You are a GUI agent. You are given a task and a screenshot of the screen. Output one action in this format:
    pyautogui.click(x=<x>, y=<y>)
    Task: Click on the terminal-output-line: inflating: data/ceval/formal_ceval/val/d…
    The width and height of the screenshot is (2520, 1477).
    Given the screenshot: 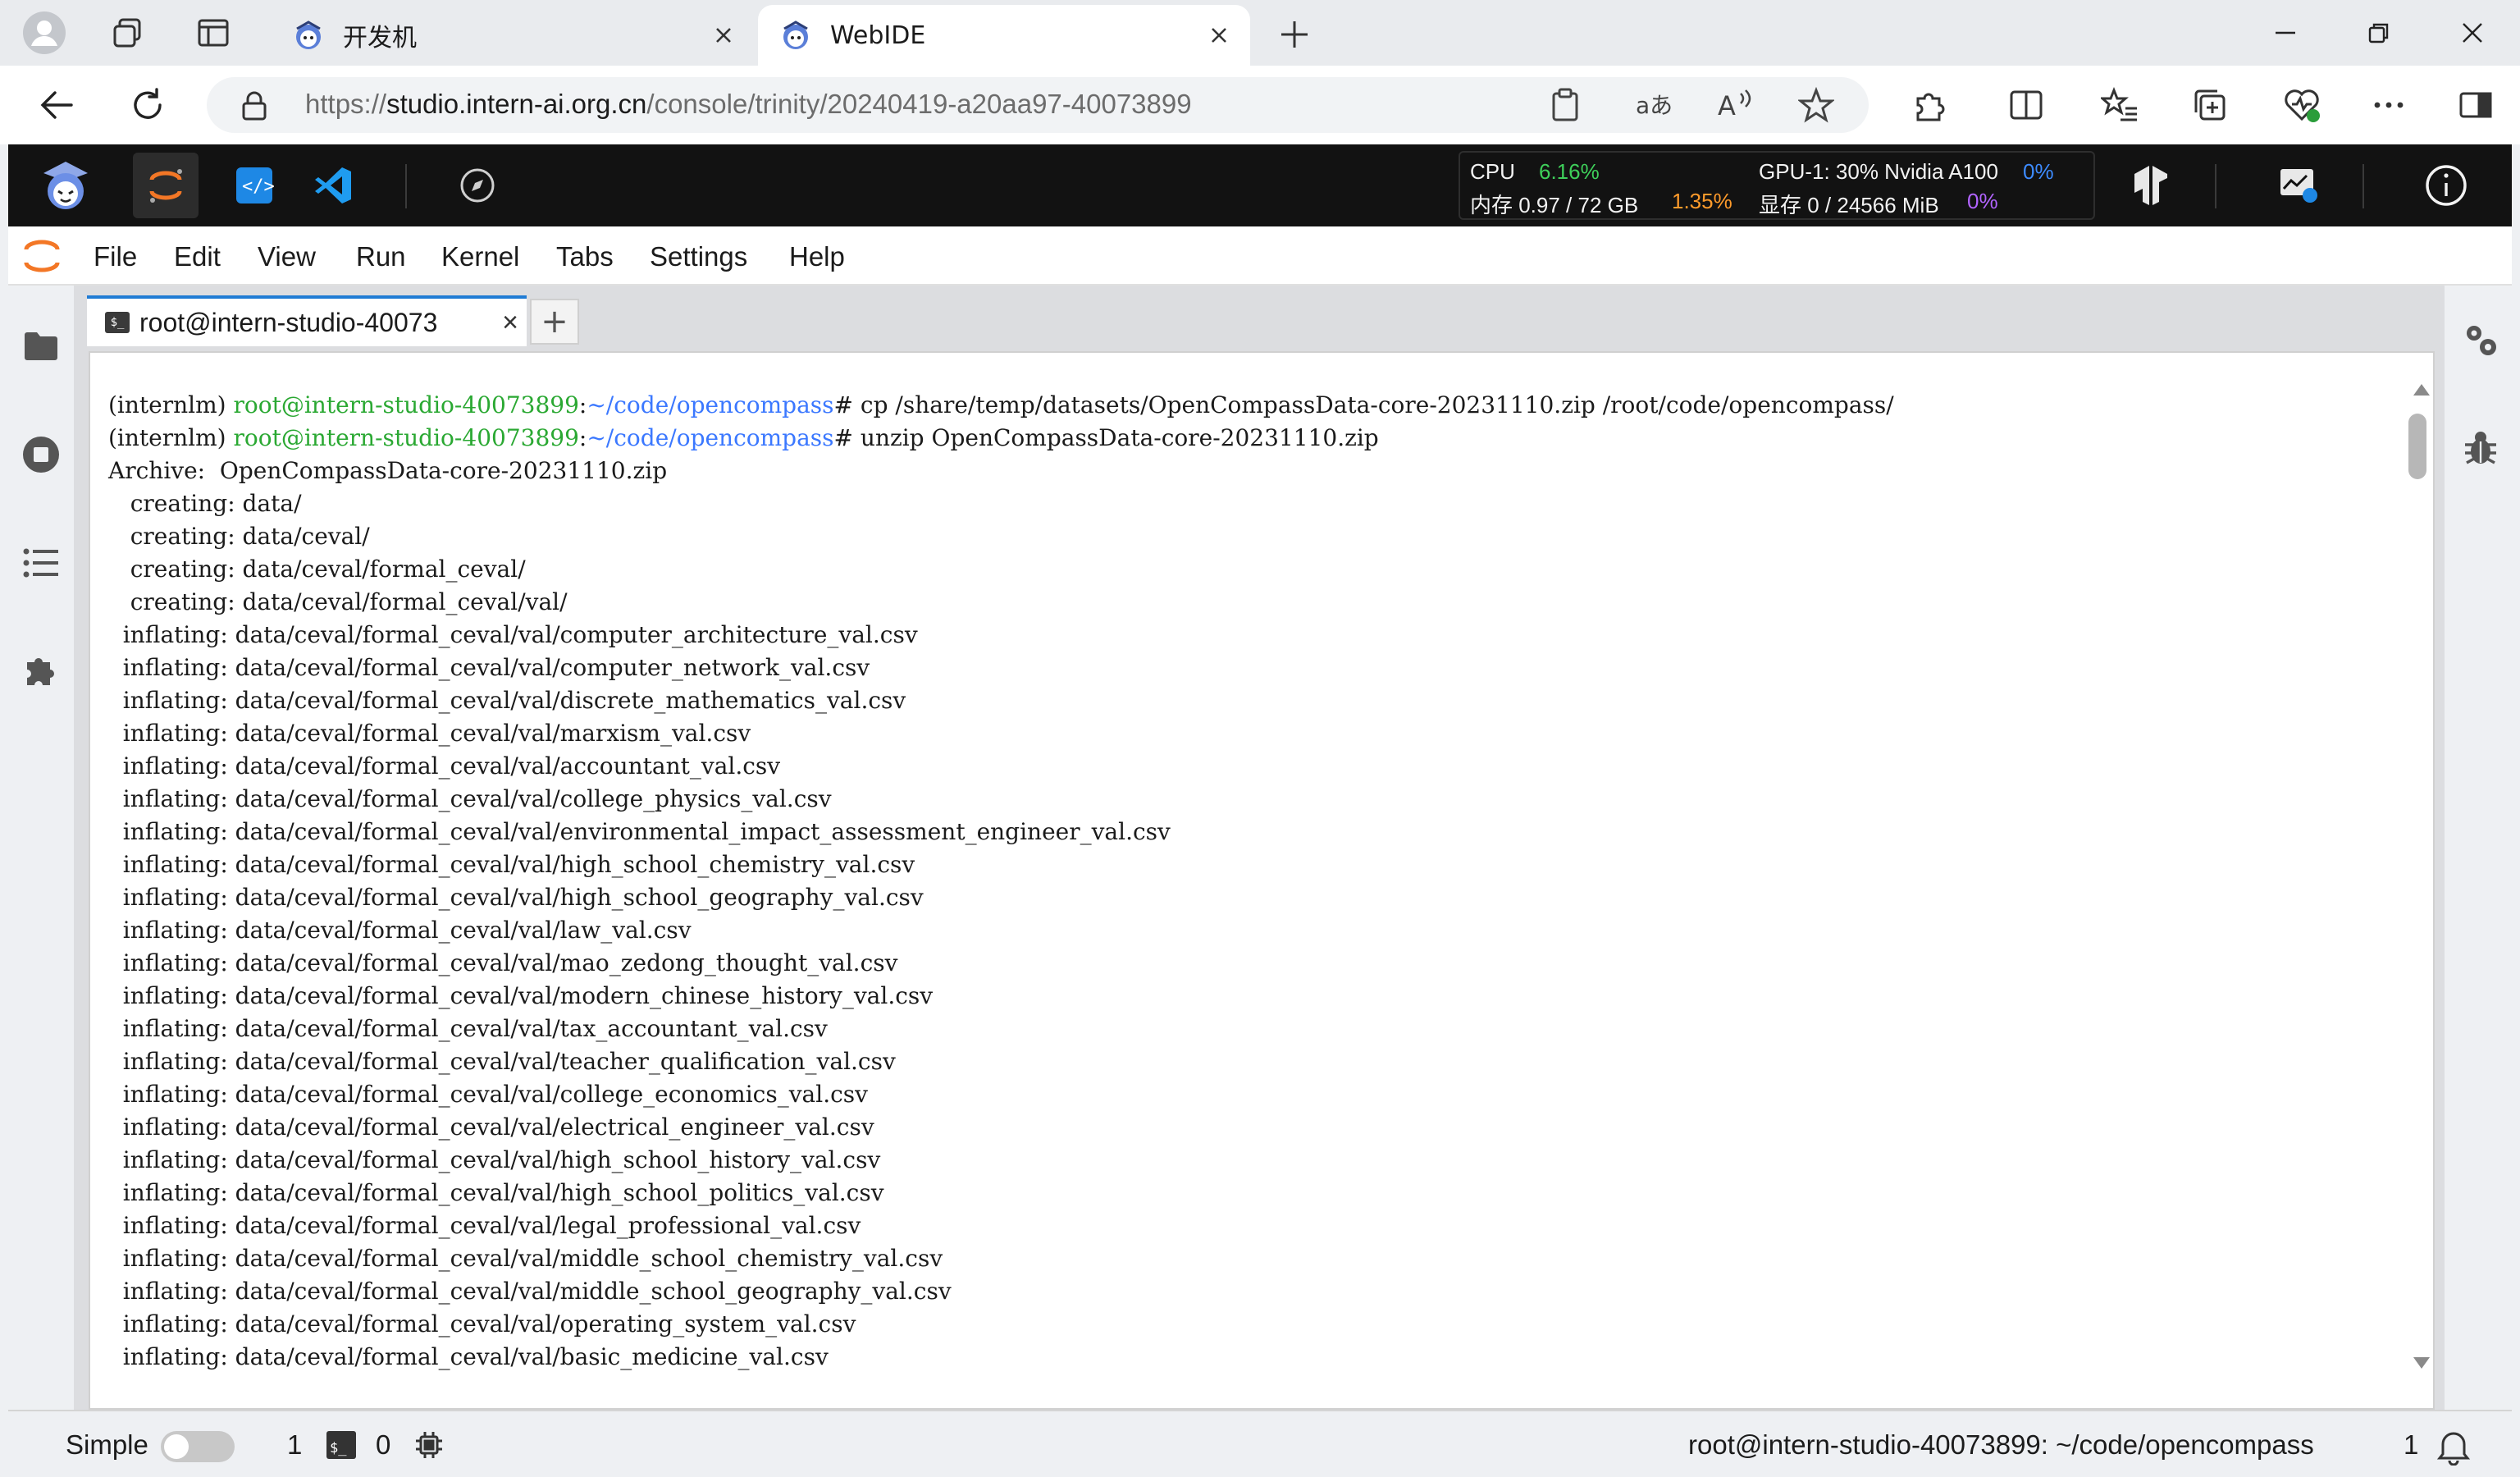 What is the action you would take?
    pyautogui.click(x=507, y=701)
    